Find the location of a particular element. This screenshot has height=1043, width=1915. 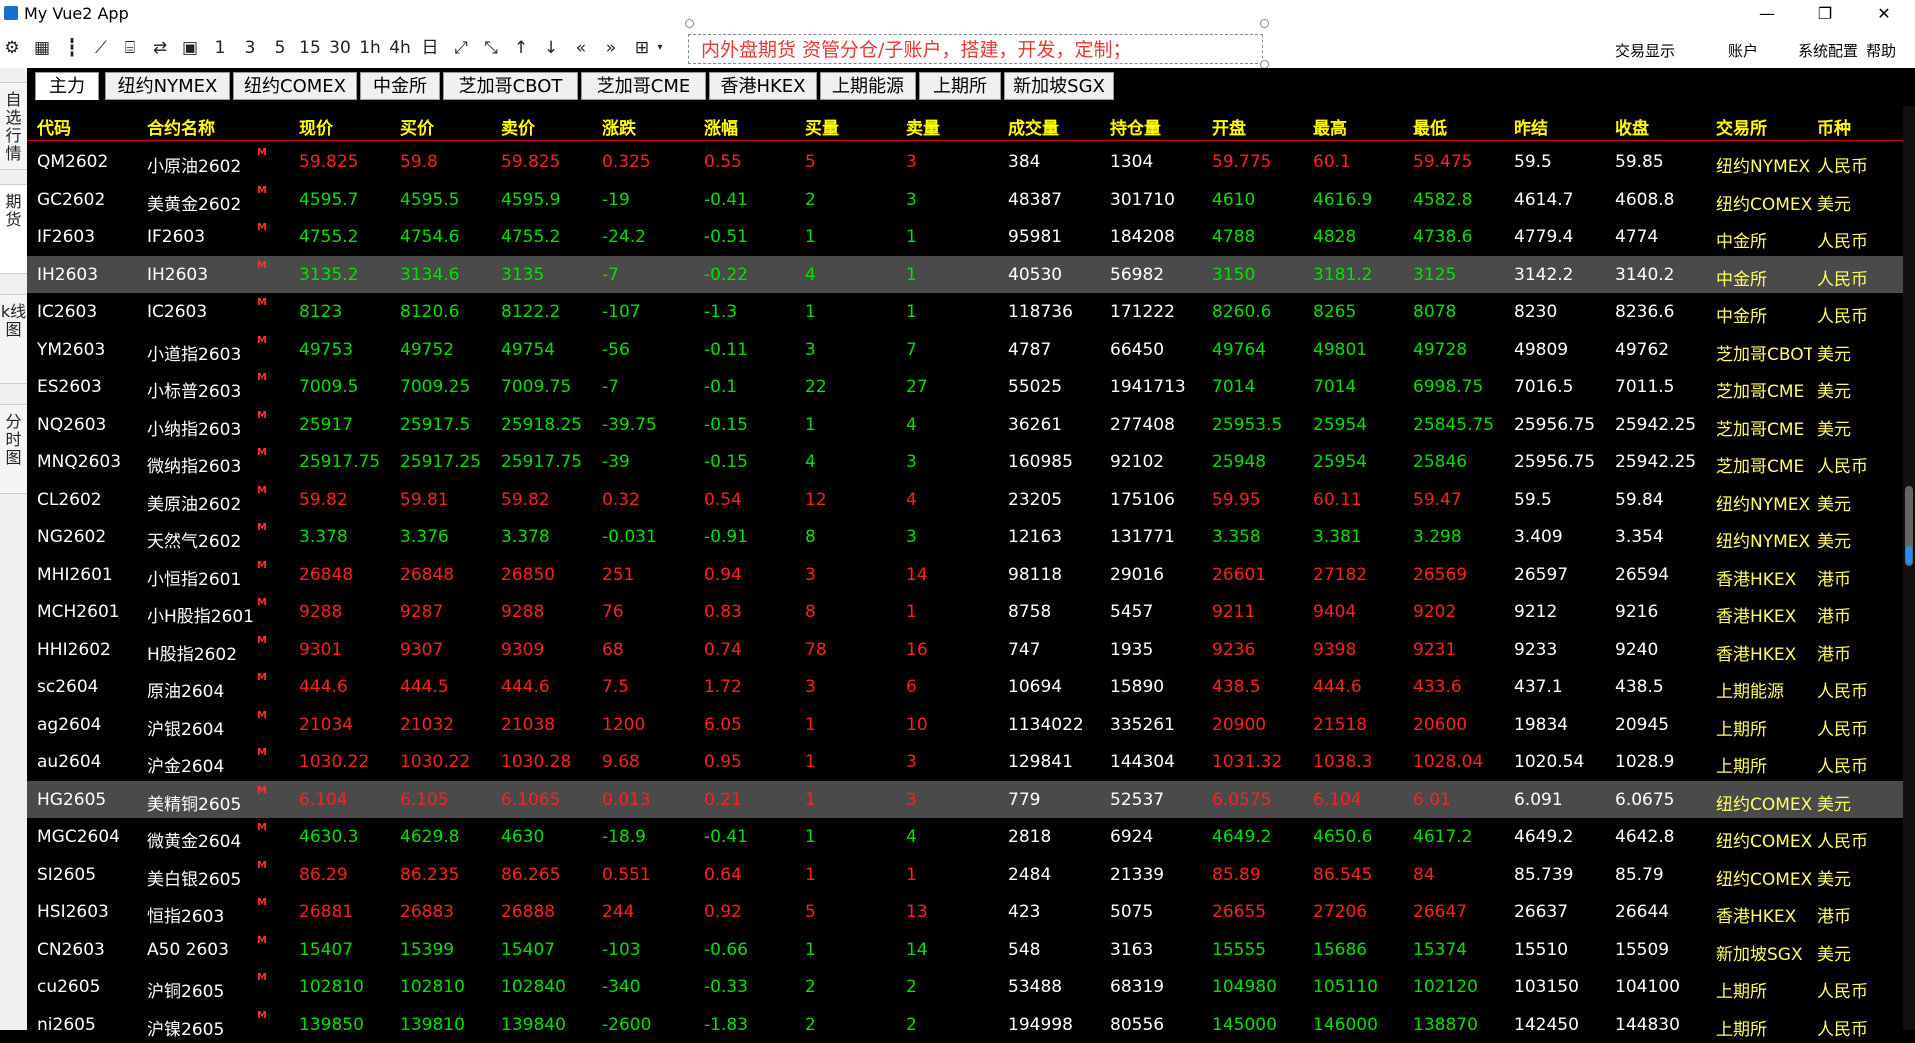

tab-comex: 纽约COMEX is located at coordinates (295, 86).